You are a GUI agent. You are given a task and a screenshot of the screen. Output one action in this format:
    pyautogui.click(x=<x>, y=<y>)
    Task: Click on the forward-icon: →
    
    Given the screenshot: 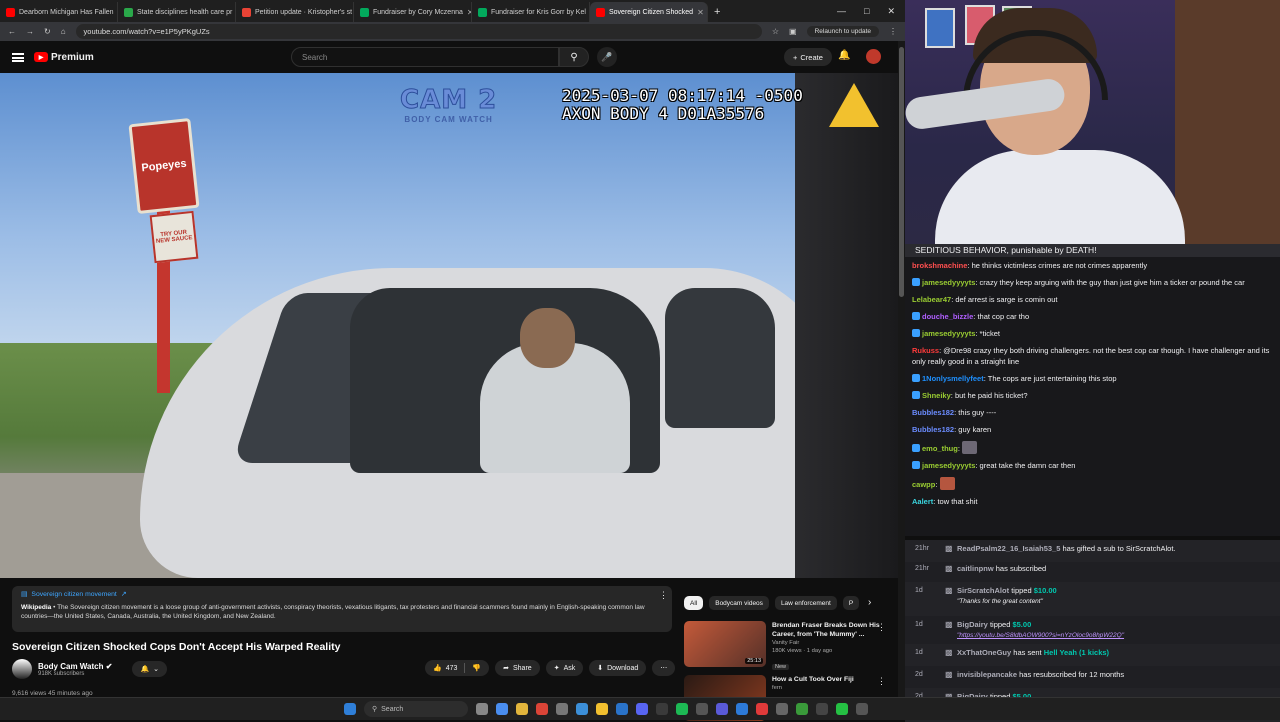 What is the action you would take?
    pyautogui.click(x=30, y=31)
    